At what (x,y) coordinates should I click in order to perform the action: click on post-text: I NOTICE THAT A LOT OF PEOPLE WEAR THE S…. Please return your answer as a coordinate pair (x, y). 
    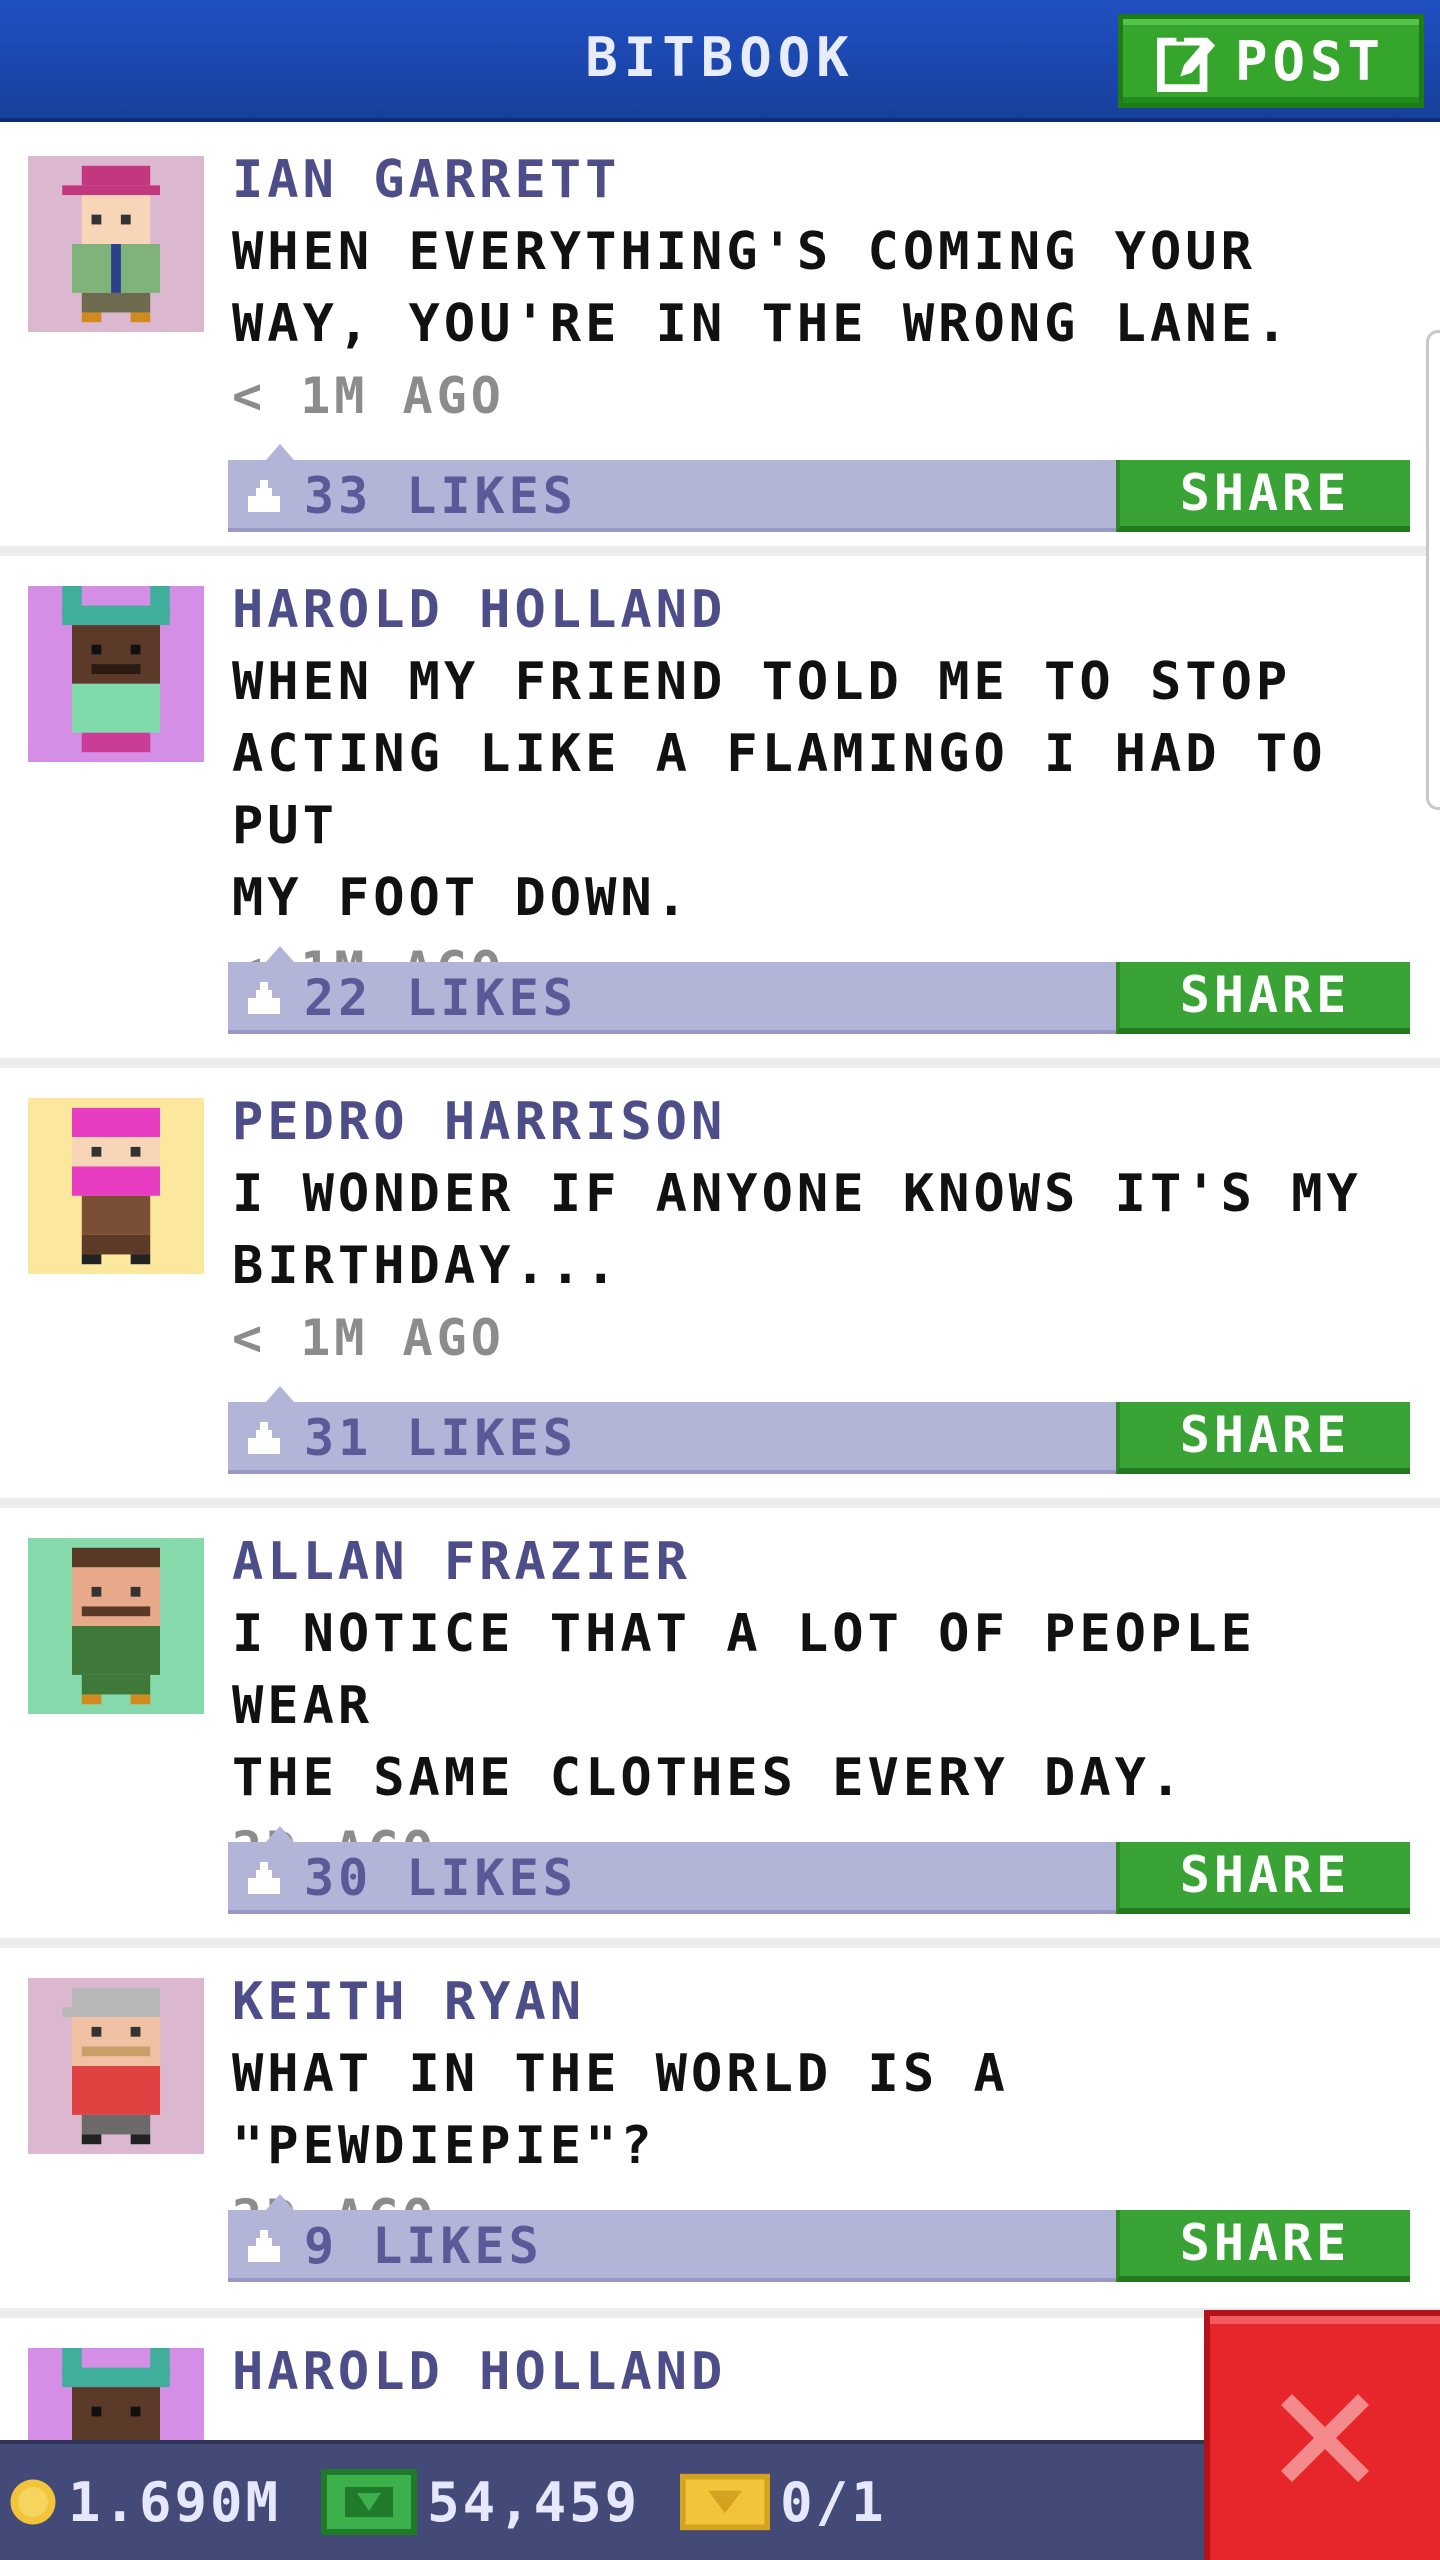
    Looking at the image, I should click on (744, 1706).